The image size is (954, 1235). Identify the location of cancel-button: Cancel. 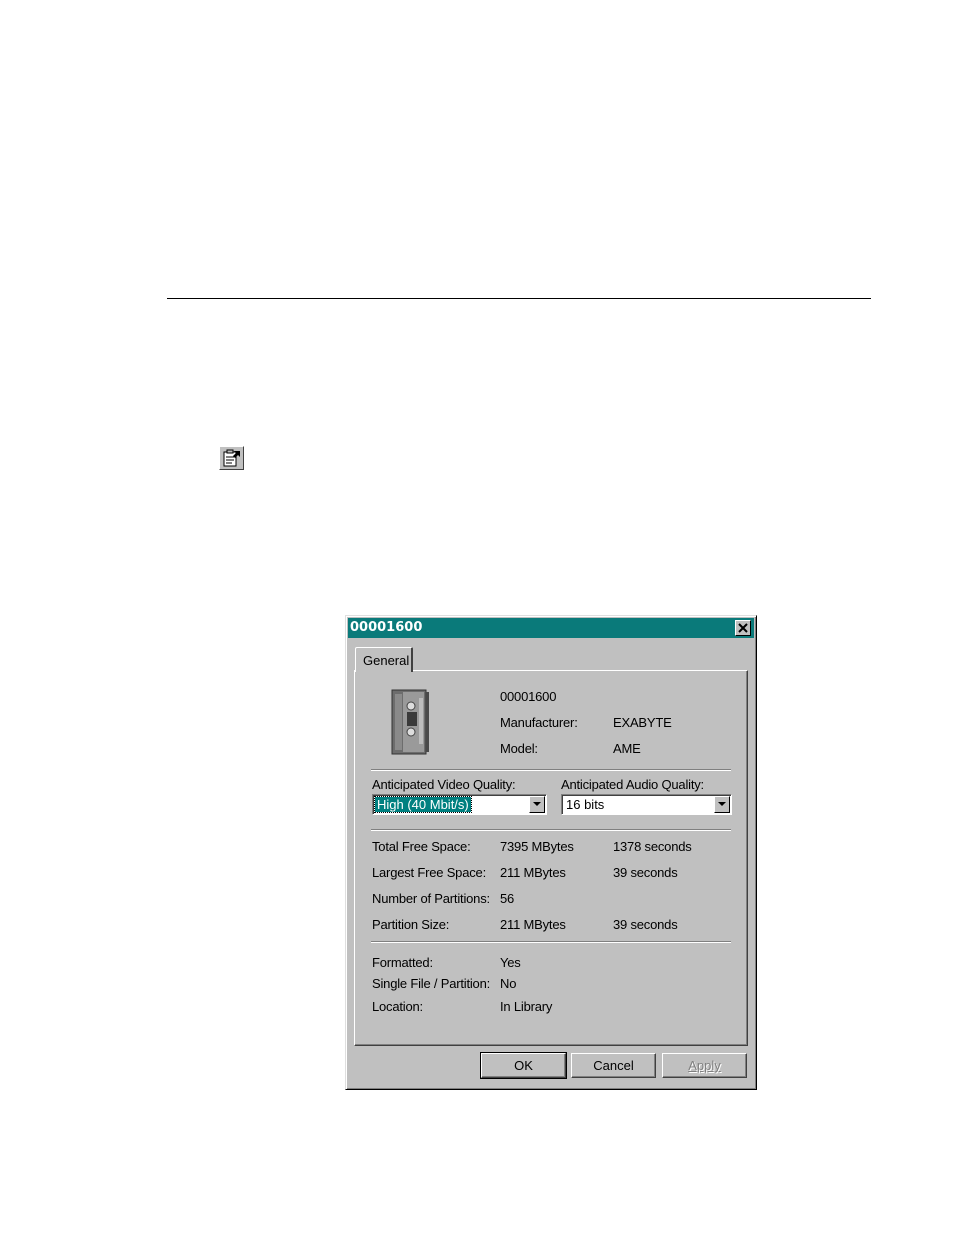
(613, 1065).